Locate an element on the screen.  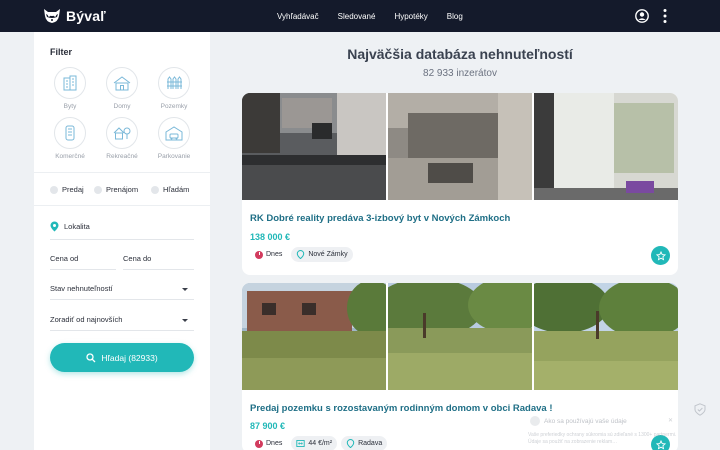
radio-sale: Predaj is located at coordinates (72, 189).